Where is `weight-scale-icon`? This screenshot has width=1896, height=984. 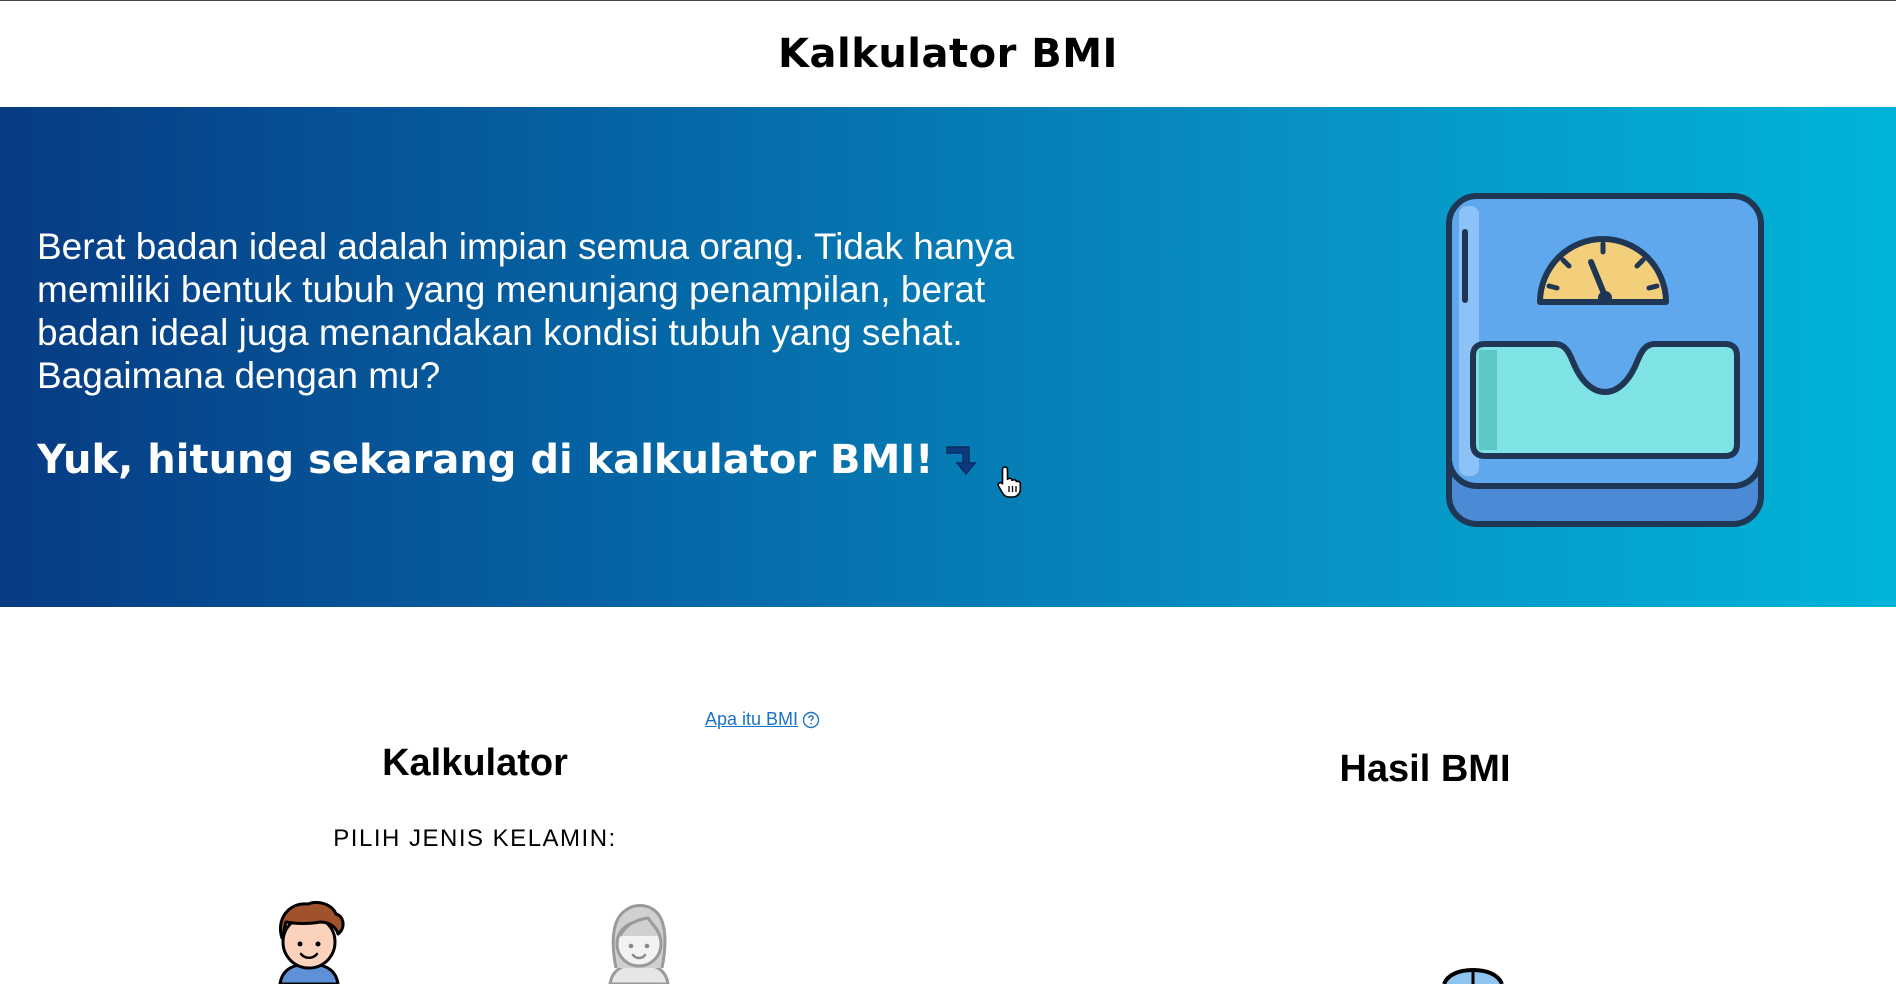
weight-scale-icon is located at coordinates (1605, 360).